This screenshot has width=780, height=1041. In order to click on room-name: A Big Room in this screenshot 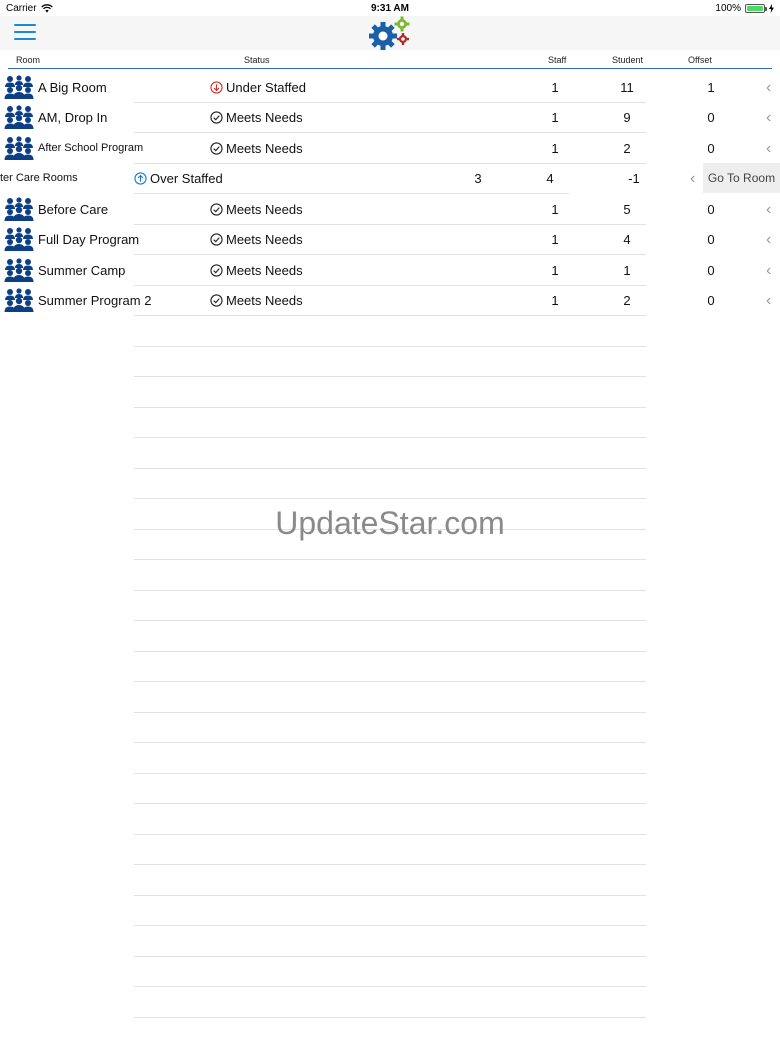, I will do `click(72, 87)`.